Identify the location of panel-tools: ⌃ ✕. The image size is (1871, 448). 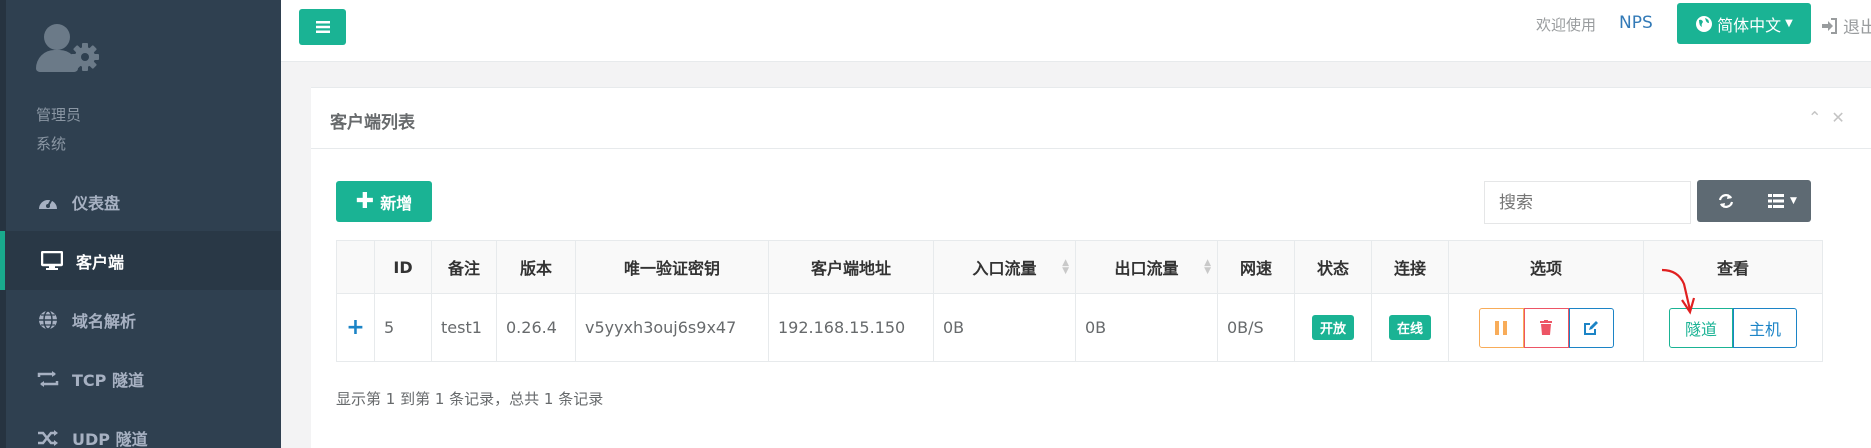
(1826, 117).